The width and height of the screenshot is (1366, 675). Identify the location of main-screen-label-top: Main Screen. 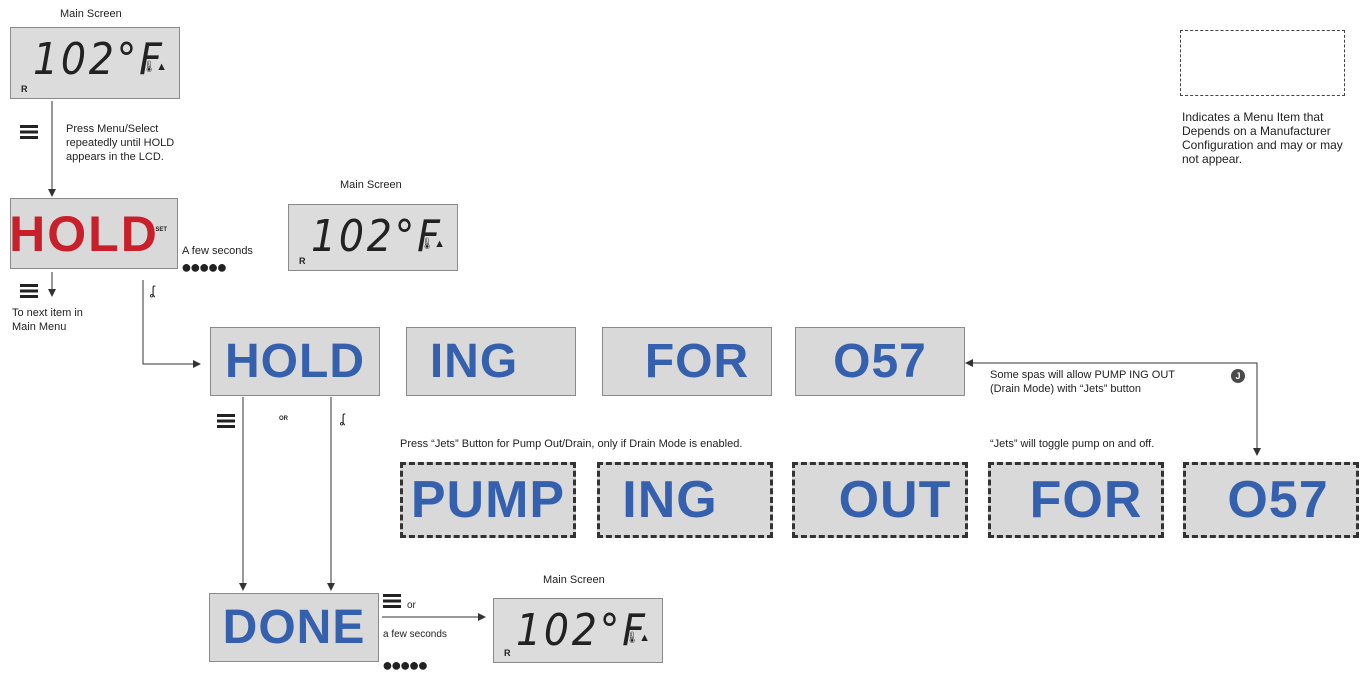
(91, 14).